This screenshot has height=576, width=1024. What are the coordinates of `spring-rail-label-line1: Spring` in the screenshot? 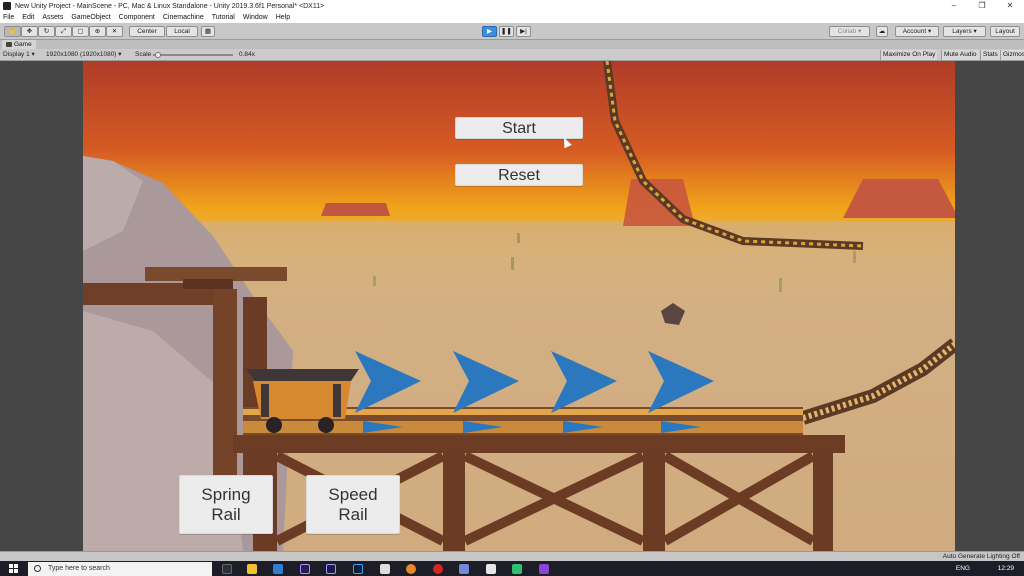 It's located at (226, 494).